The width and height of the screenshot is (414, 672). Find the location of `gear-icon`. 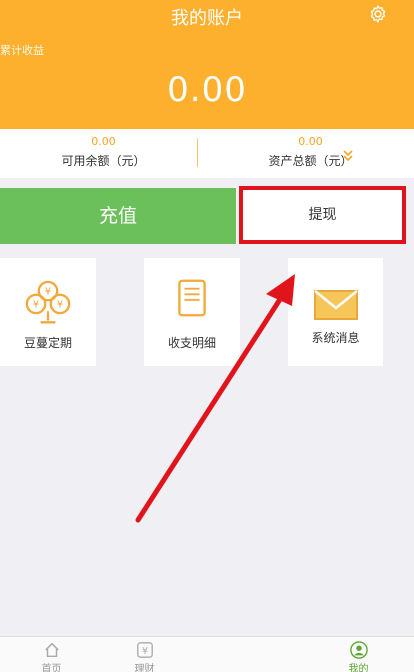

gear-icon is located at coordinates (378, 14).